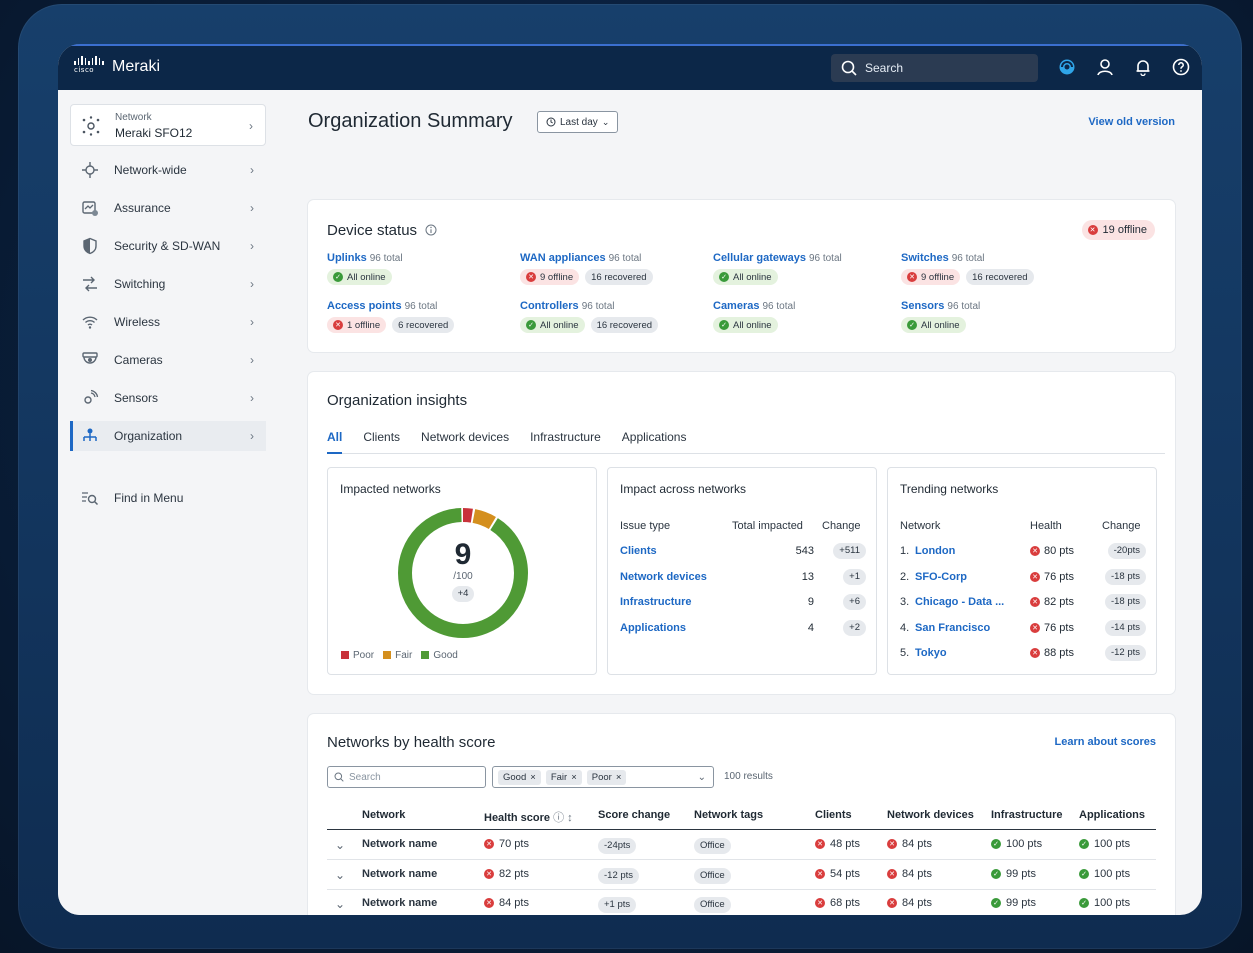  Describe the element at coordinates (168, 498) in the screenshot. I see `find-in-menu: Find in Menu` at that location.